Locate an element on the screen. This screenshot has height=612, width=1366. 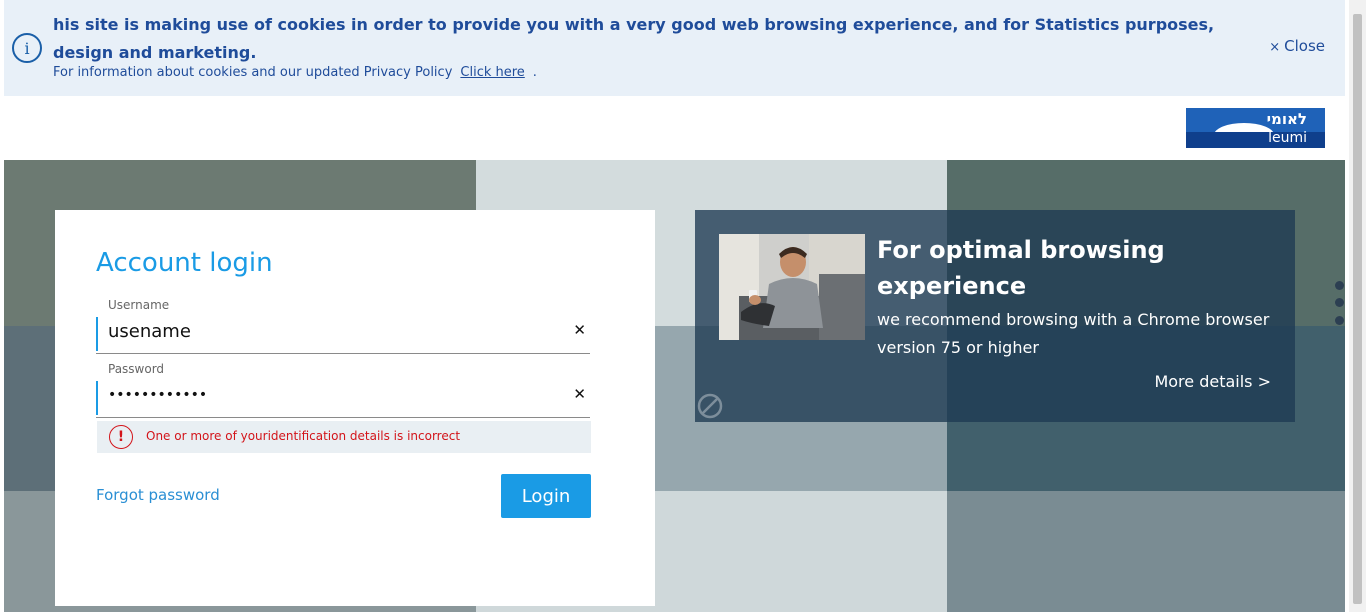
close-label: Close is located at coordinates (1304, 46).